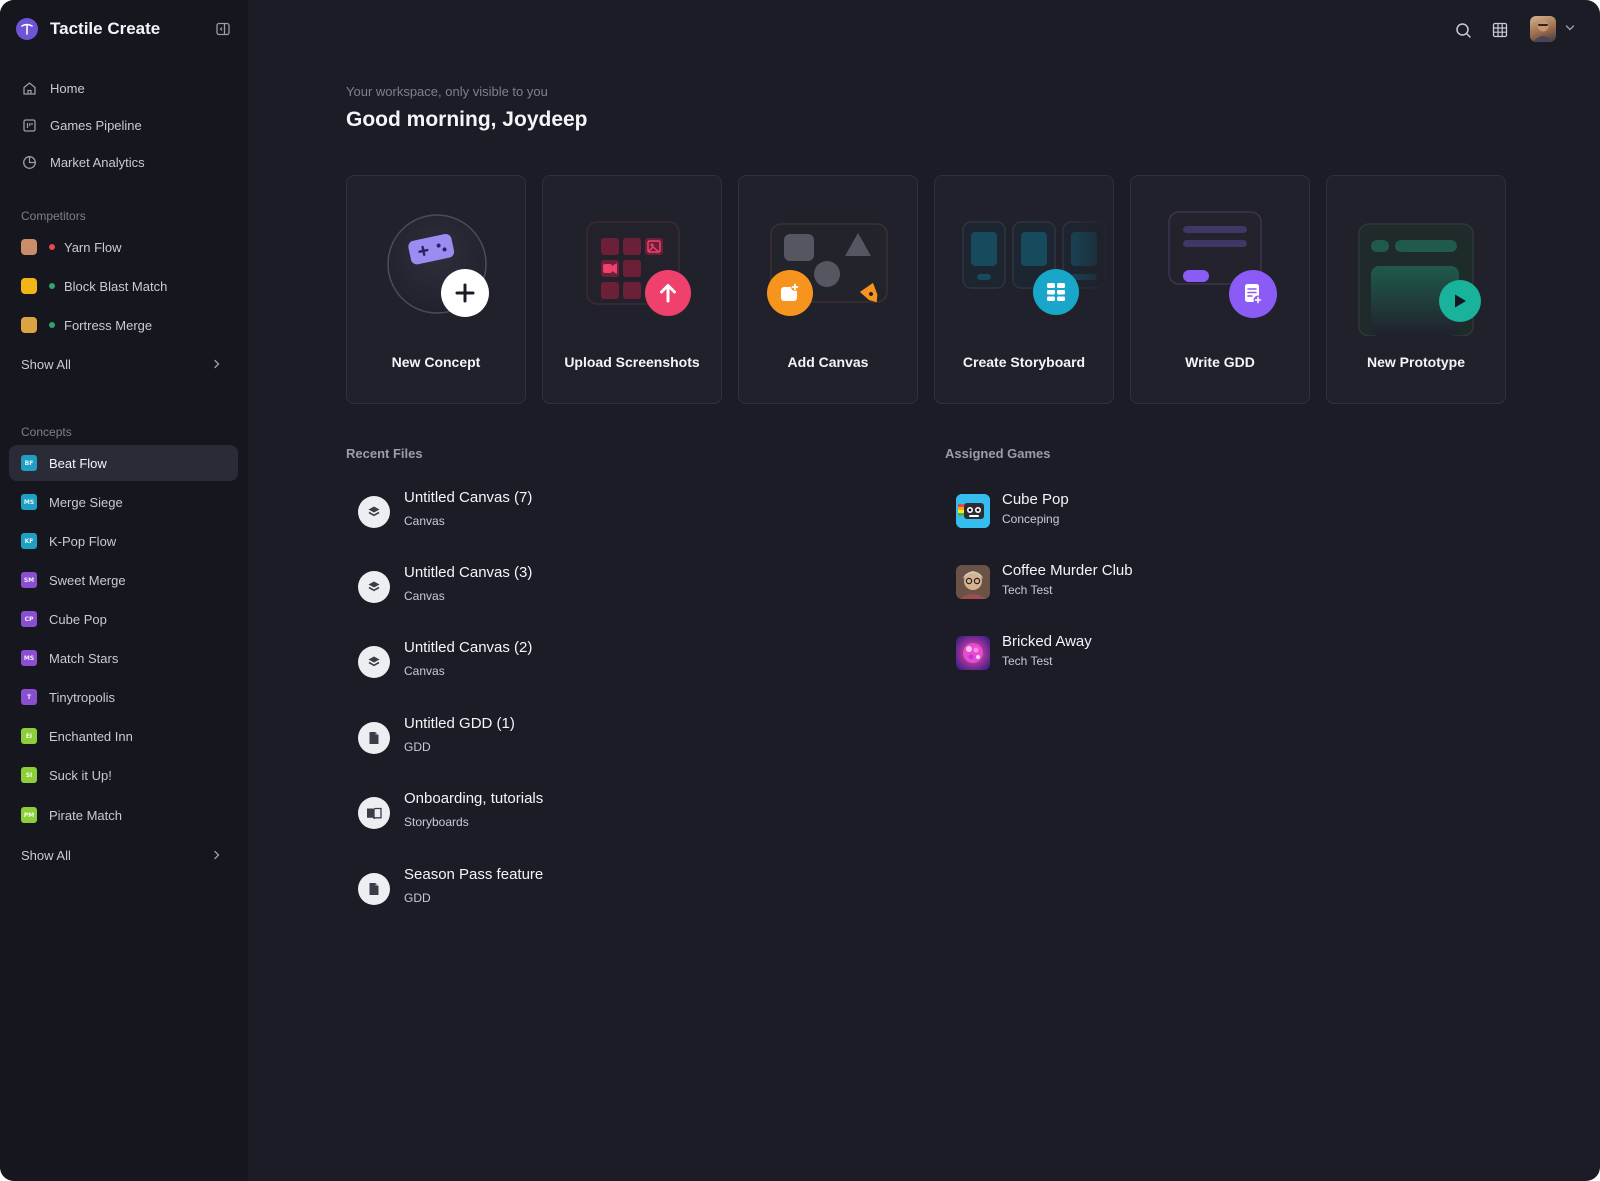 This screenshot has width=1600, height=1181. I want to click on game-thumbnail, so click(973, 653).